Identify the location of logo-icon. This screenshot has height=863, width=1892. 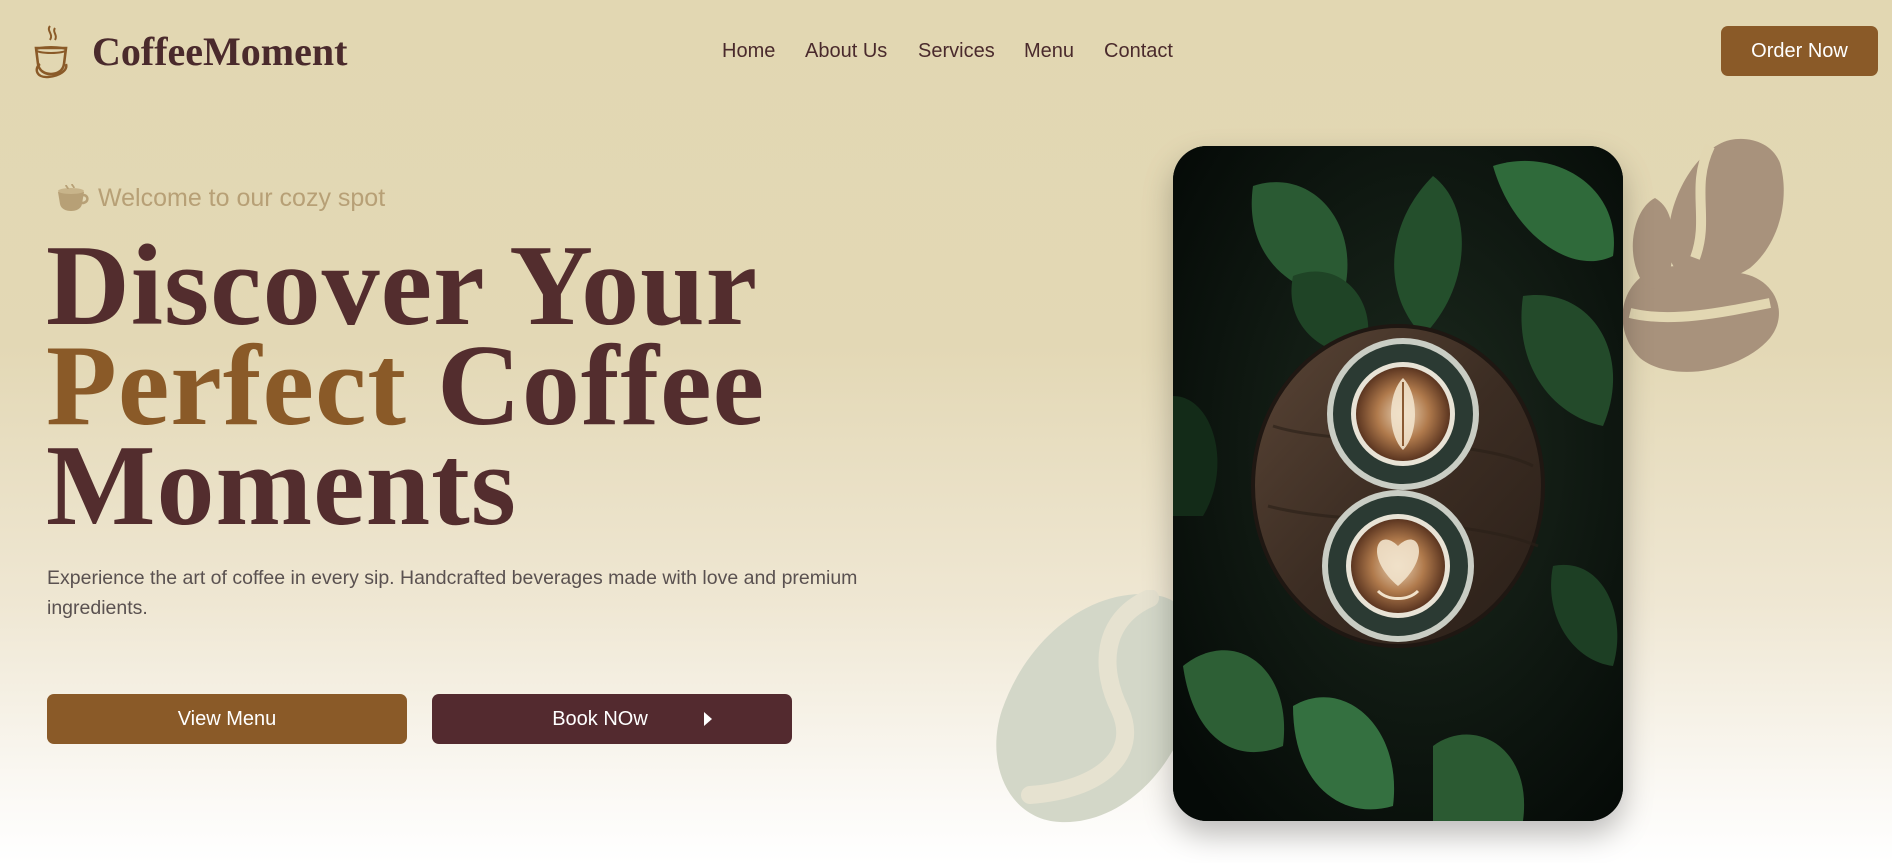
(51, 52).